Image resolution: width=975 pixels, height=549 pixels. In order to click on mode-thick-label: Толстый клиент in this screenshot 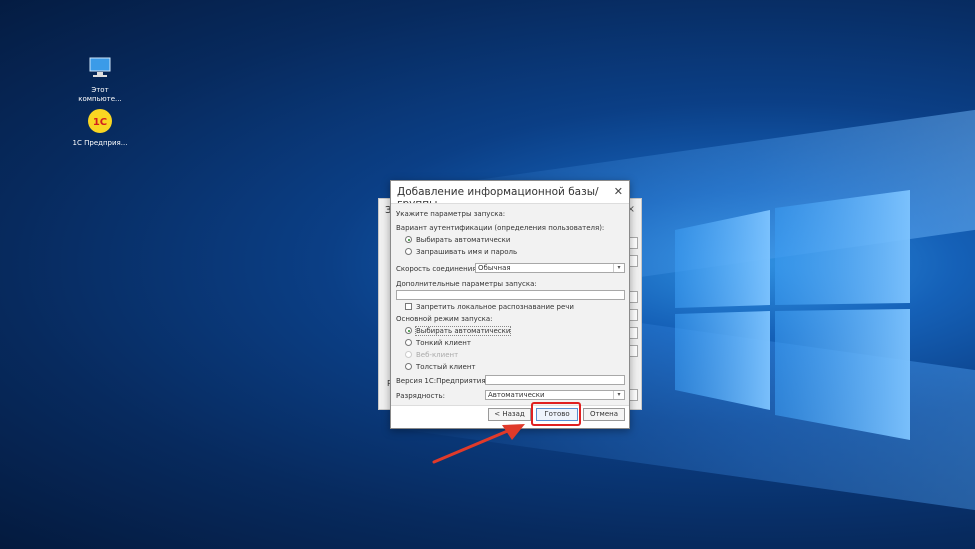, I will do `click(446, 367)`.